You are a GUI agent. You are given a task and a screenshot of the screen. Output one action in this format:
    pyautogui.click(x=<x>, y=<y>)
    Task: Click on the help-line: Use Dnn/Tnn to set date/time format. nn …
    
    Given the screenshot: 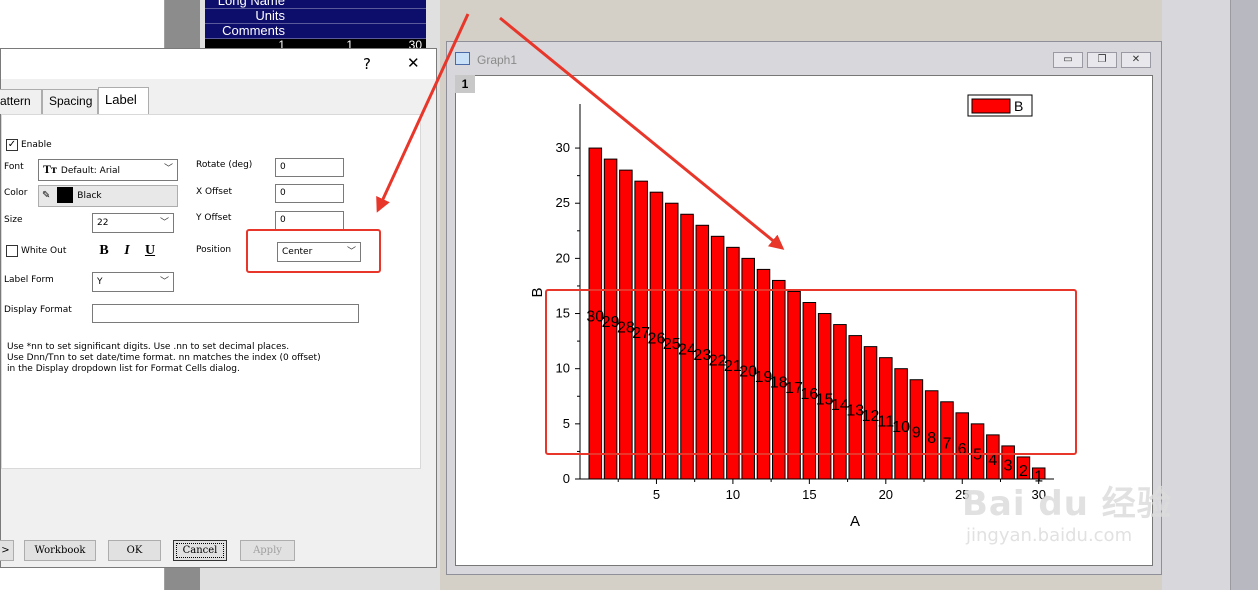 What is the action you would take?
    pyautogui.click(x=164, y=358)
    